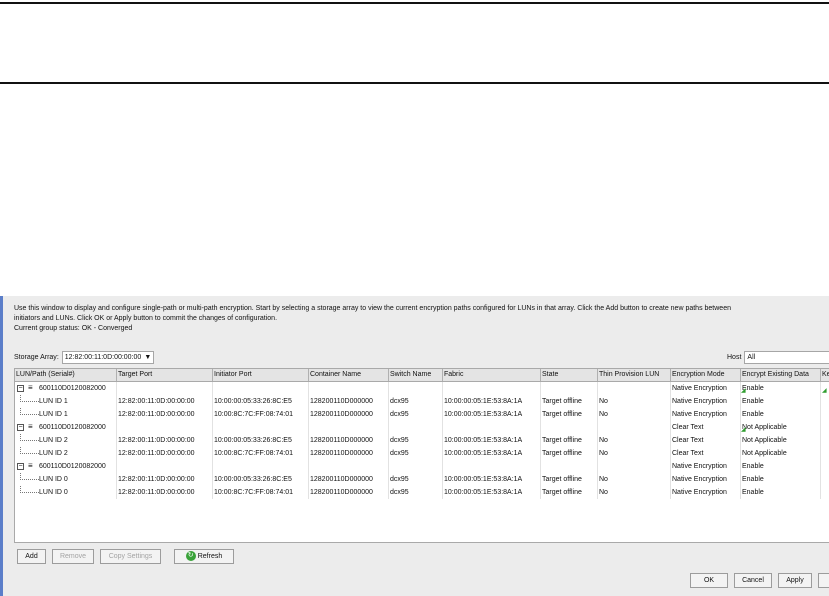  I want to click on add-button: Add, so click(31, 556).